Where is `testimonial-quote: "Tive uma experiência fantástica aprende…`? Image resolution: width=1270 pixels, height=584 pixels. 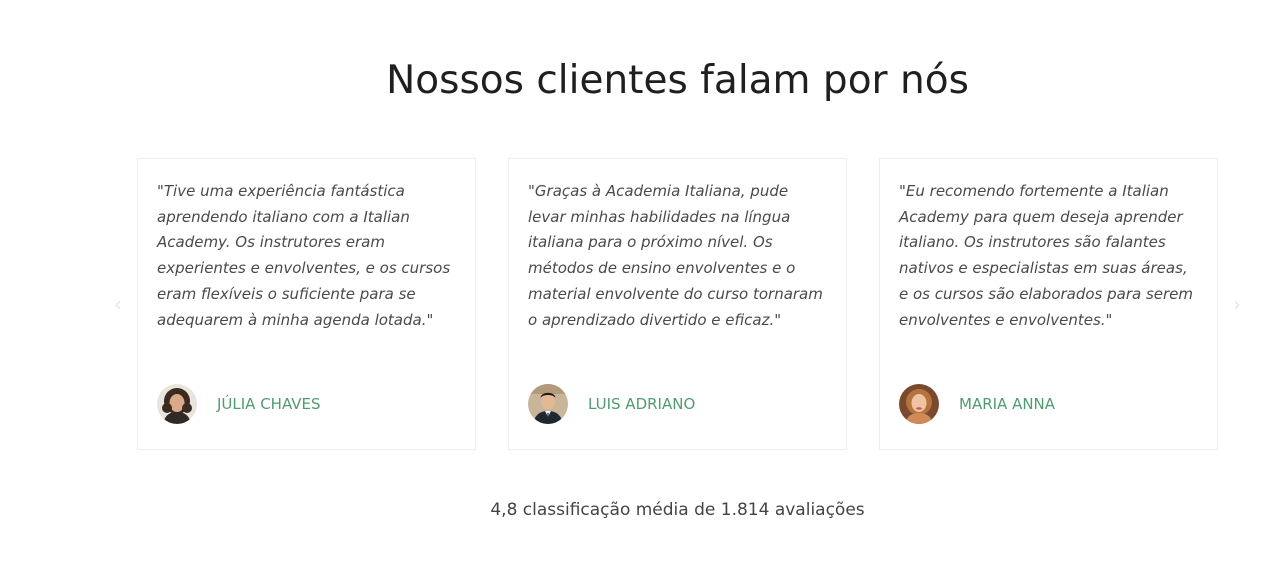 testimonial-quote: "Tive uma experiência fantástica aprende… is located at coordinates (304, 255).